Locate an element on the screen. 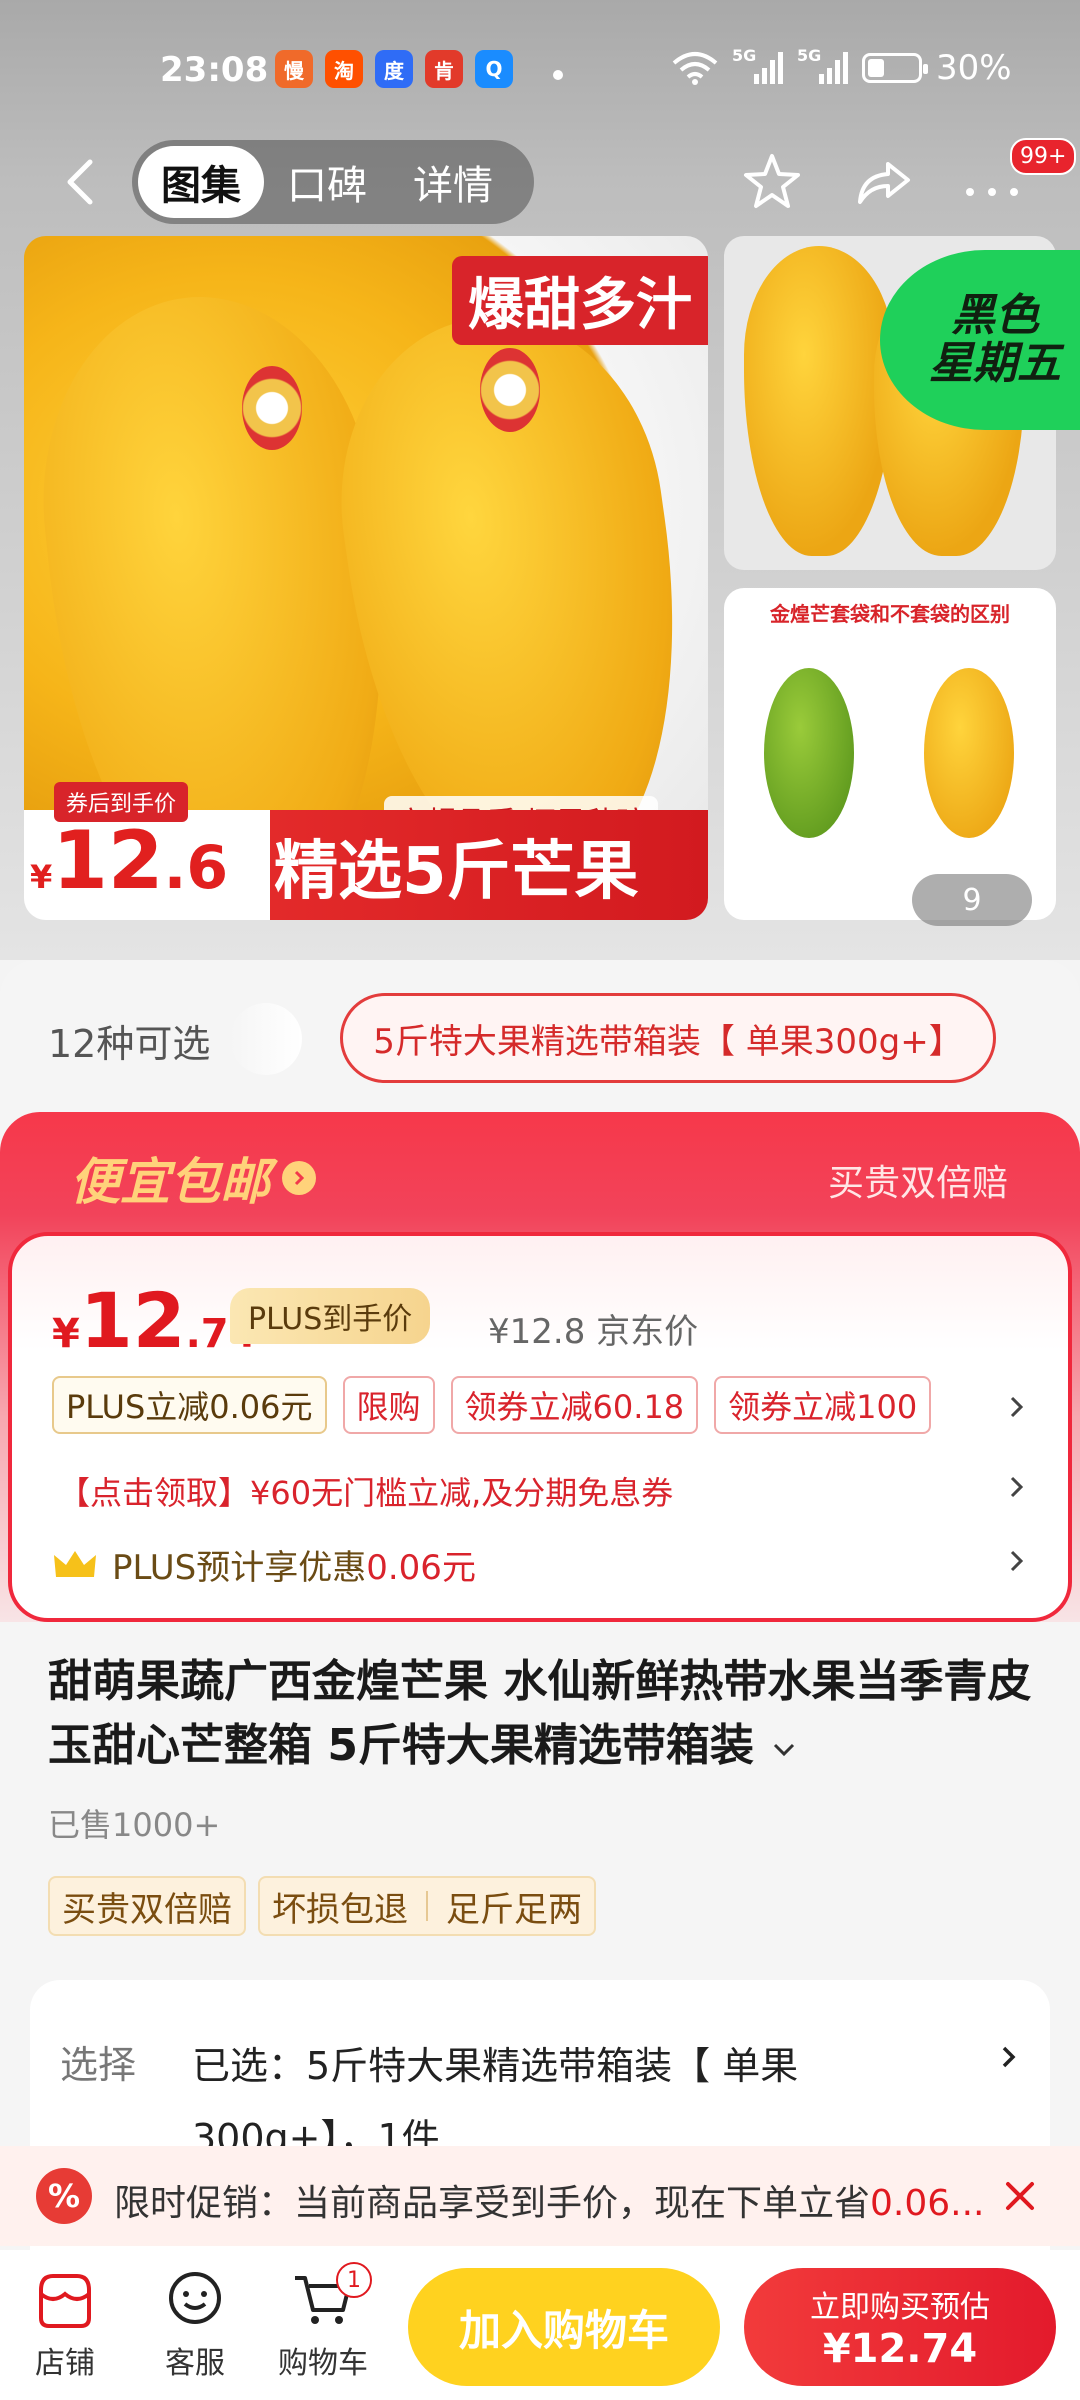 The height and width of the screenshot is (2400, 1080). share-icon is located at coordinates (884, 182).